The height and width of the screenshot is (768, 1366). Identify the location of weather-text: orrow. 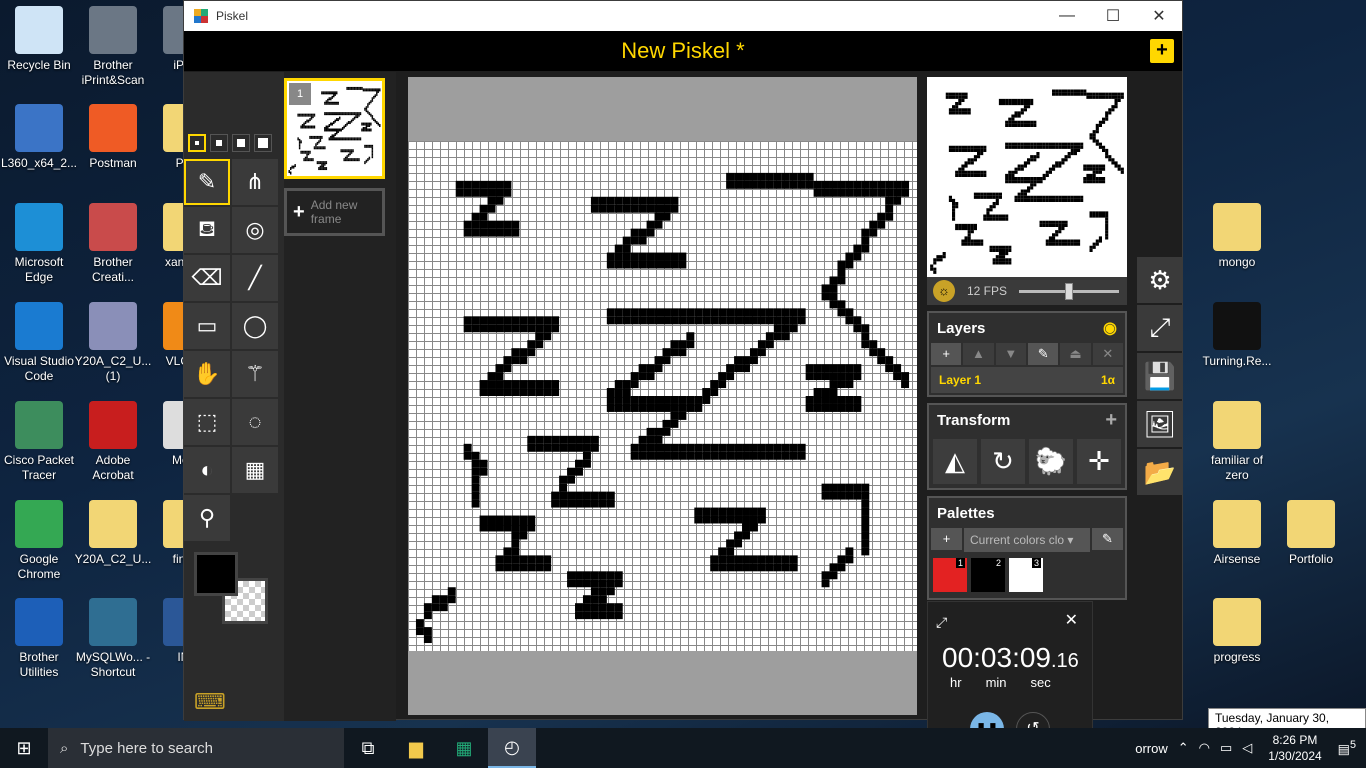
(1151, 748).